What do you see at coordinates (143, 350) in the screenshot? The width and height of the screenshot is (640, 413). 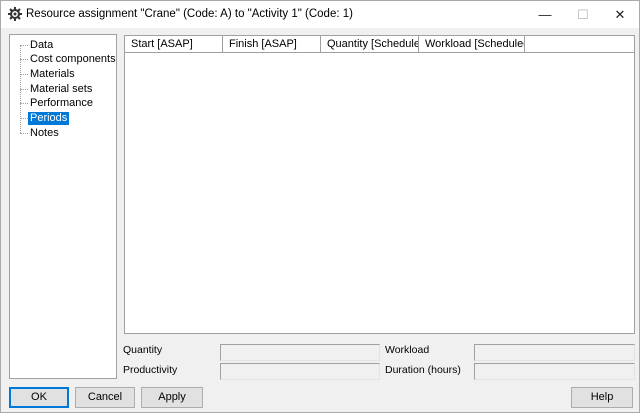 I see `quantity-label: Quantity` at bounding box center [143, 350].